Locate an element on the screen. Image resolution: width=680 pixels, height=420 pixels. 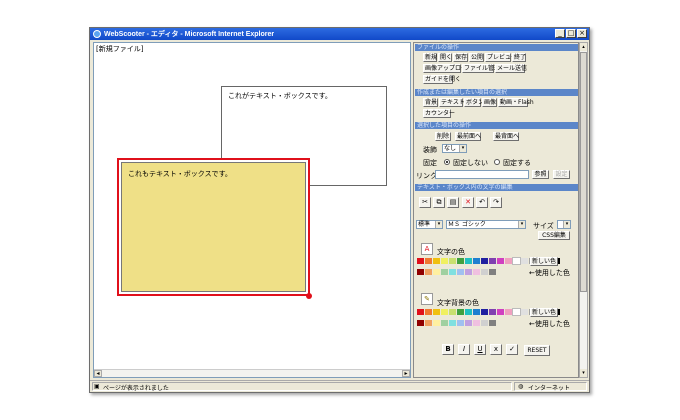
resize-handle is located at coordinates (309, 296).